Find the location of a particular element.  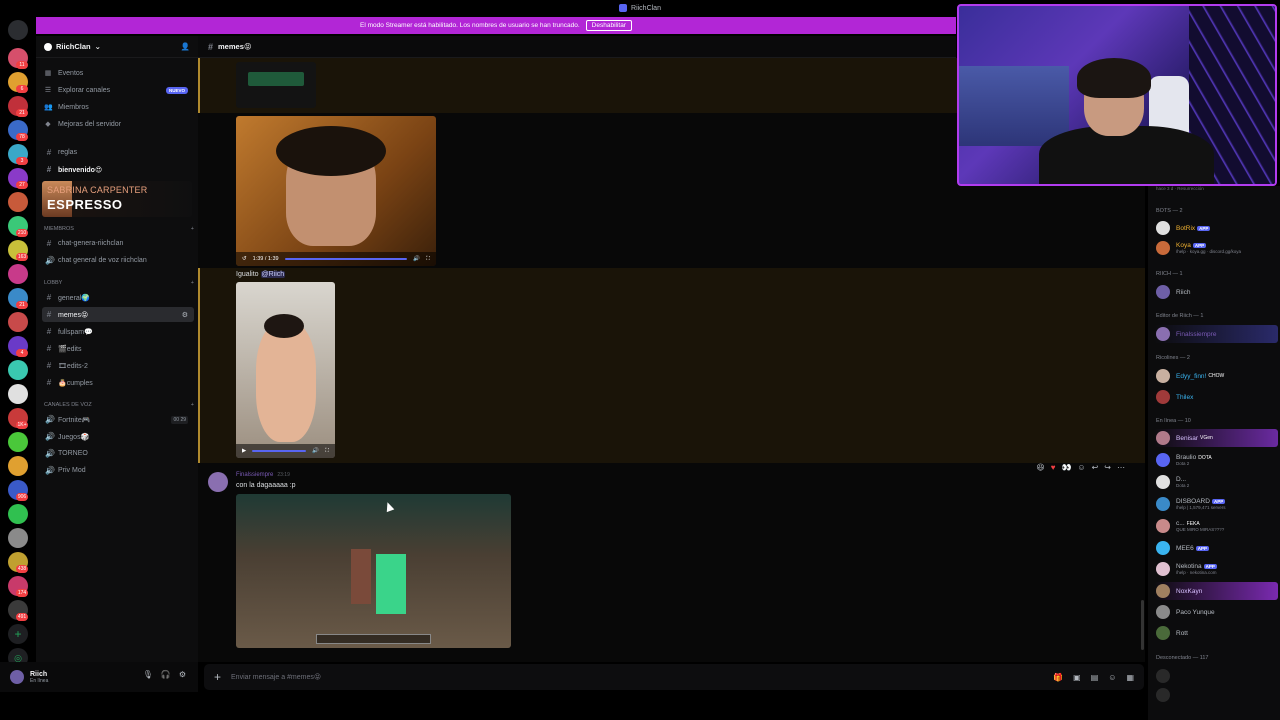

home-button is located at coordinates (18, 30).